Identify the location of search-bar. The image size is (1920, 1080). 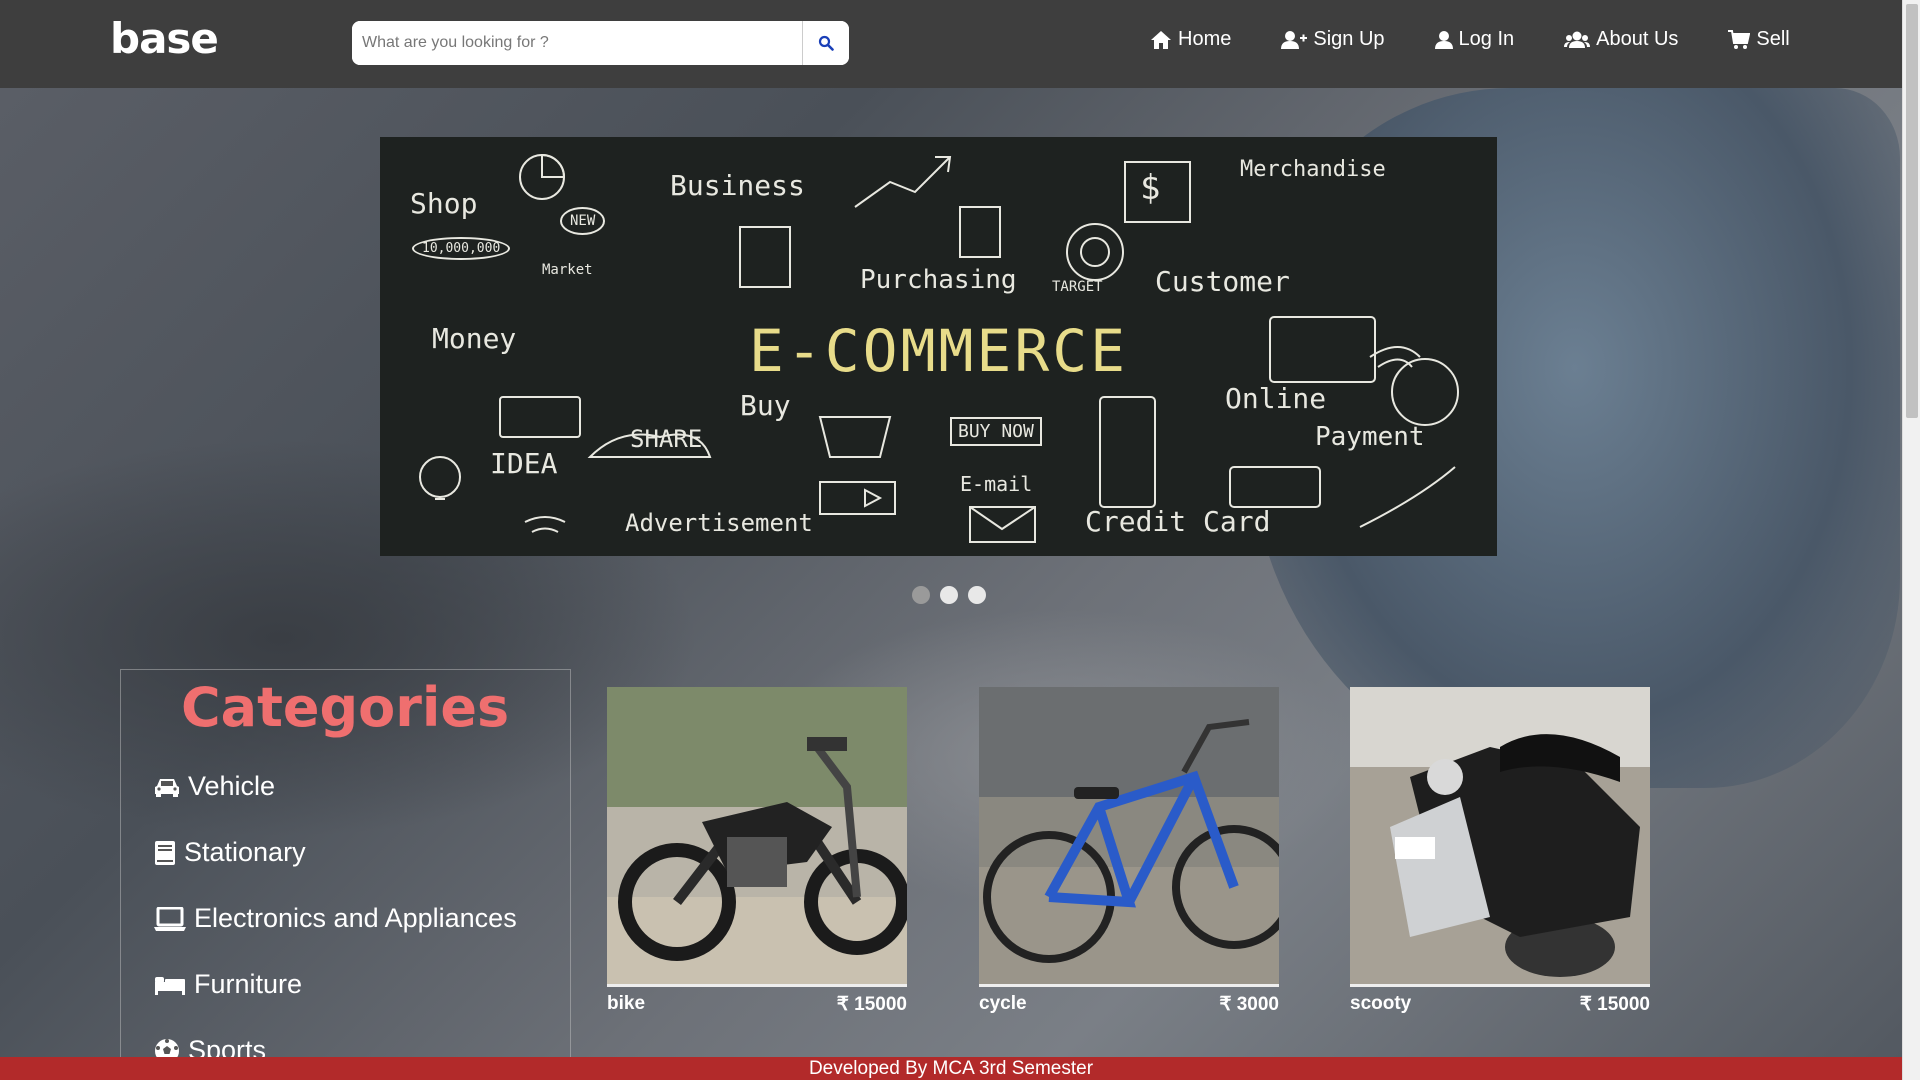
(600, 43).